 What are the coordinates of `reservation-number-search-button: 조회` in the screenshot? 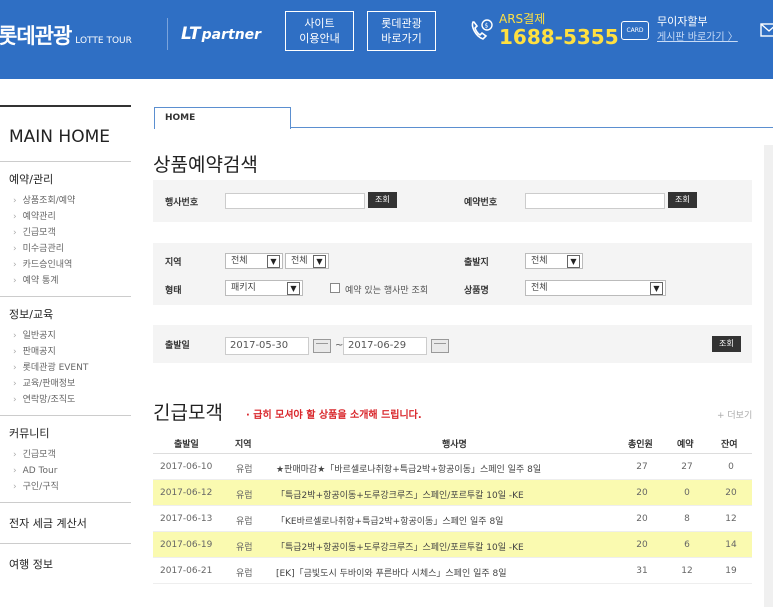 It's located at (682, 200).